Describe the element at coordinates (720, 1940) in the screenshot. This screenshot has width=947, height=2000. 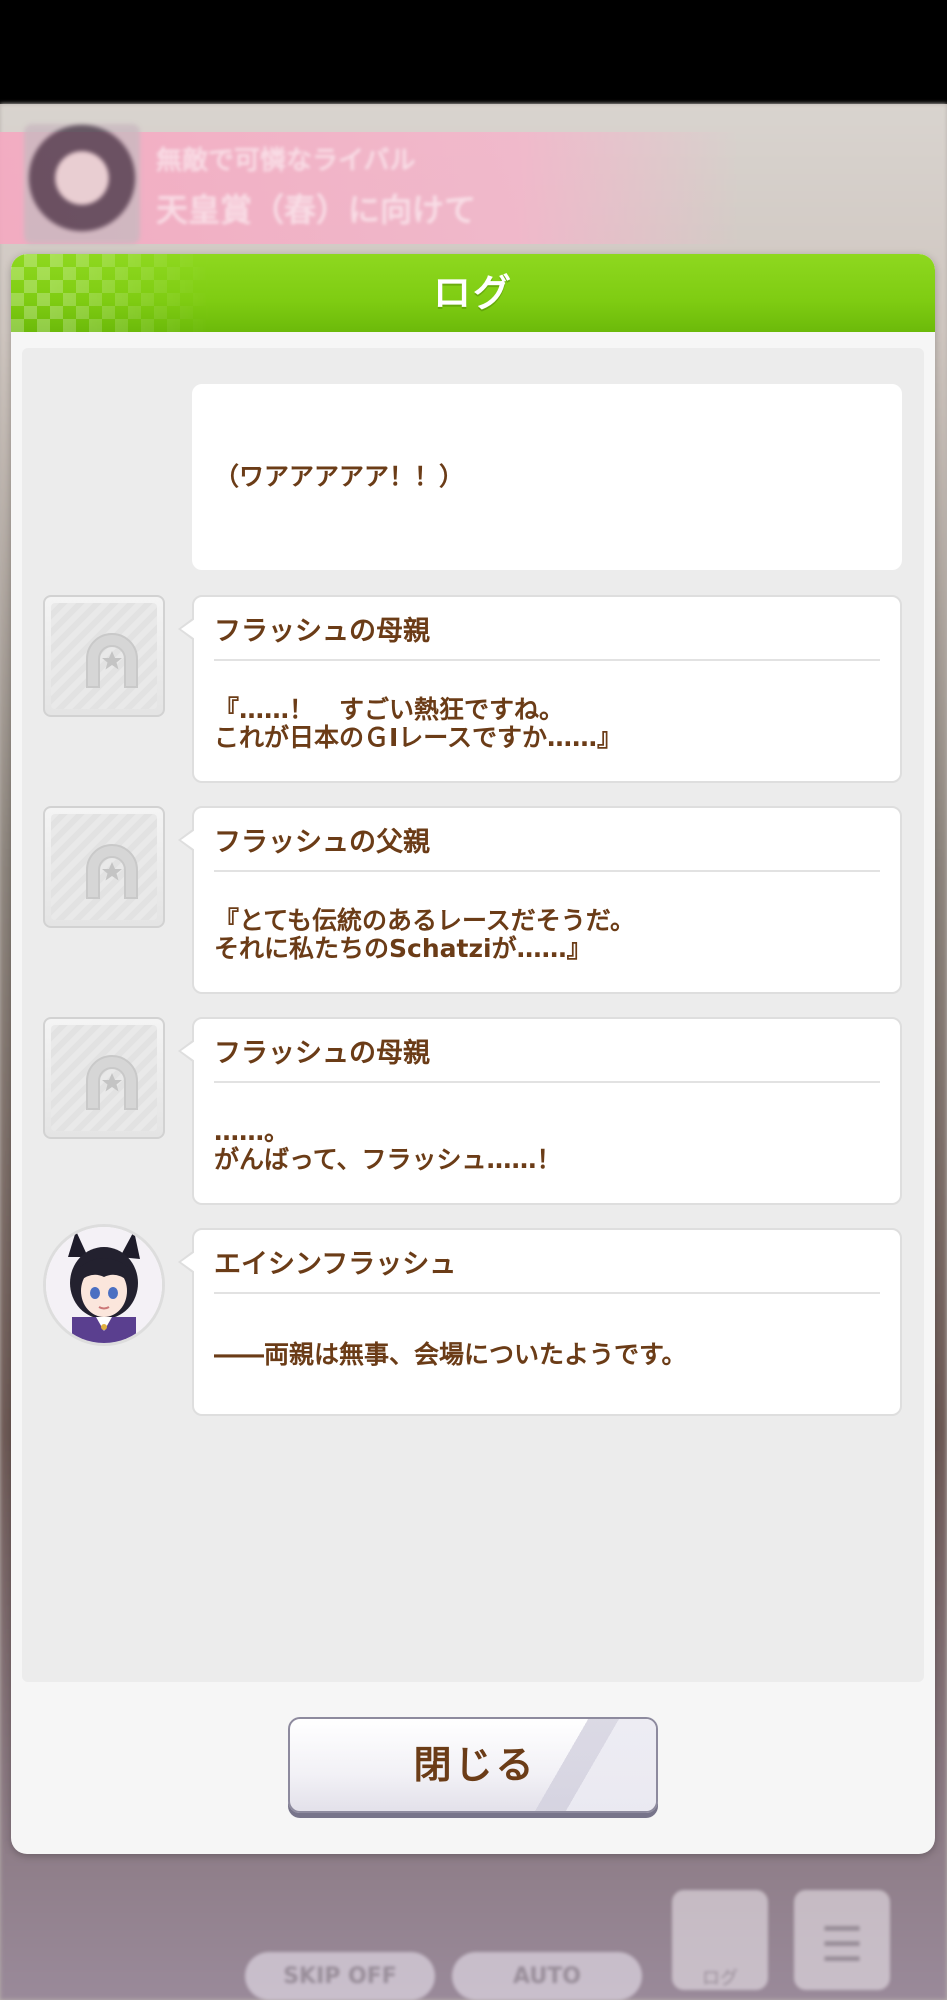
I see `log-menu-button: ログ` at that location.